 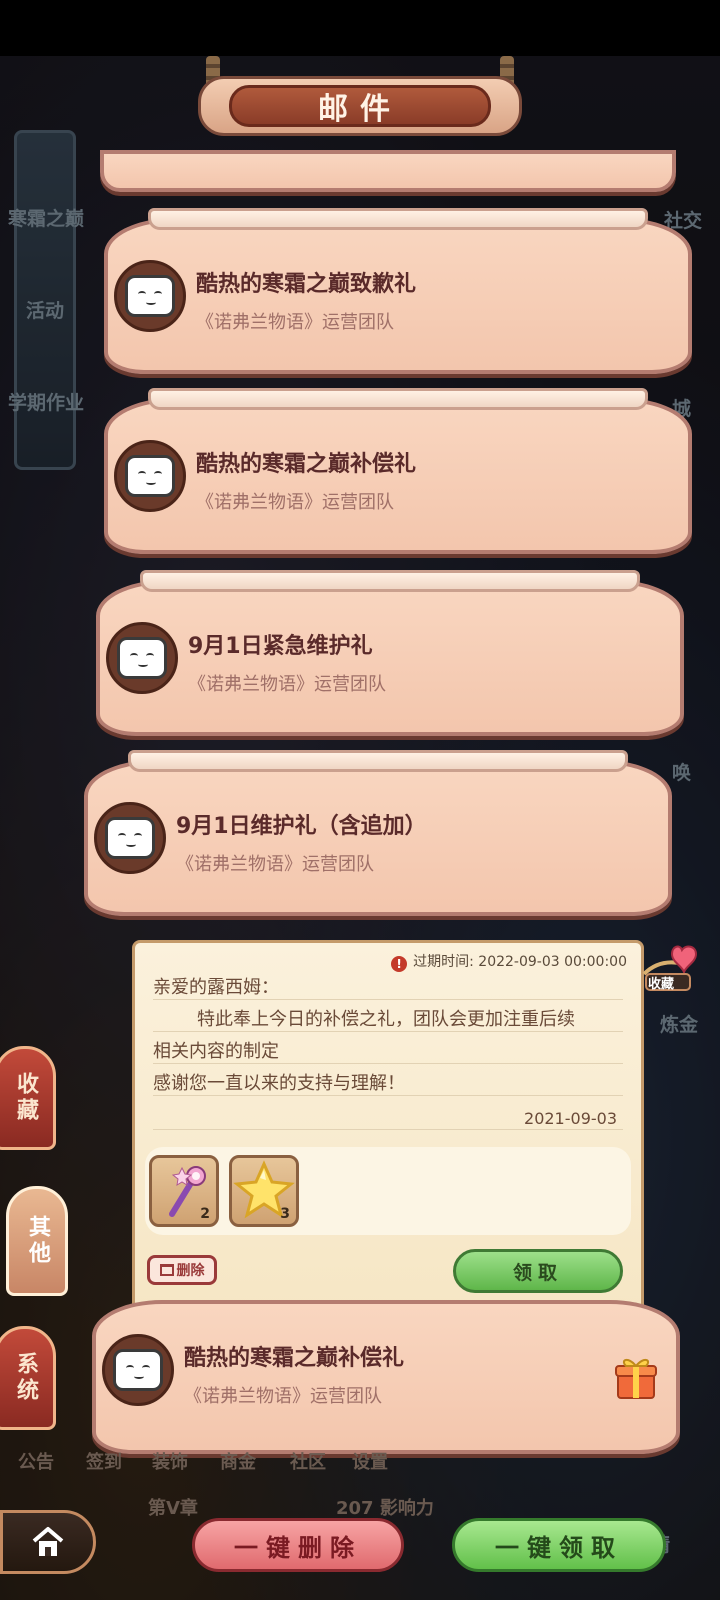 I want to click on expire-info: ! 过期时间: 2022-09-03 00:00:00, so click(x=509, y=961).